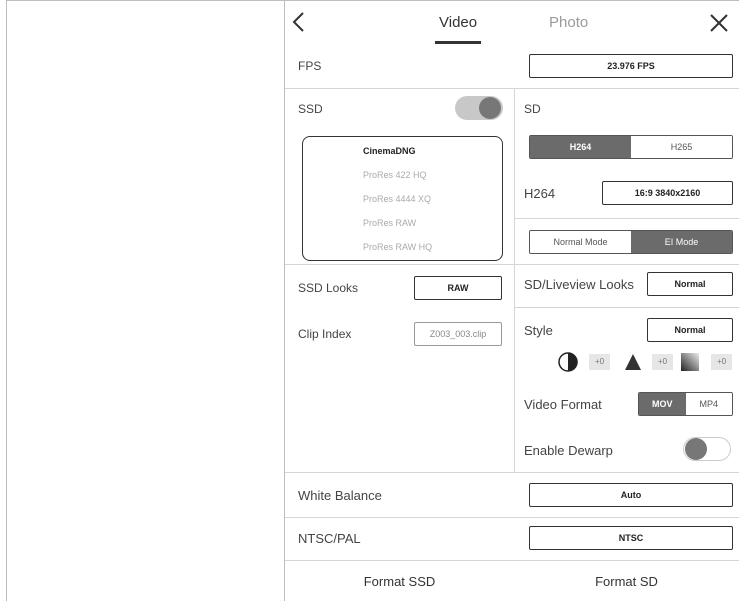  I want to click on contrast-value: +0, so click(599, 362).